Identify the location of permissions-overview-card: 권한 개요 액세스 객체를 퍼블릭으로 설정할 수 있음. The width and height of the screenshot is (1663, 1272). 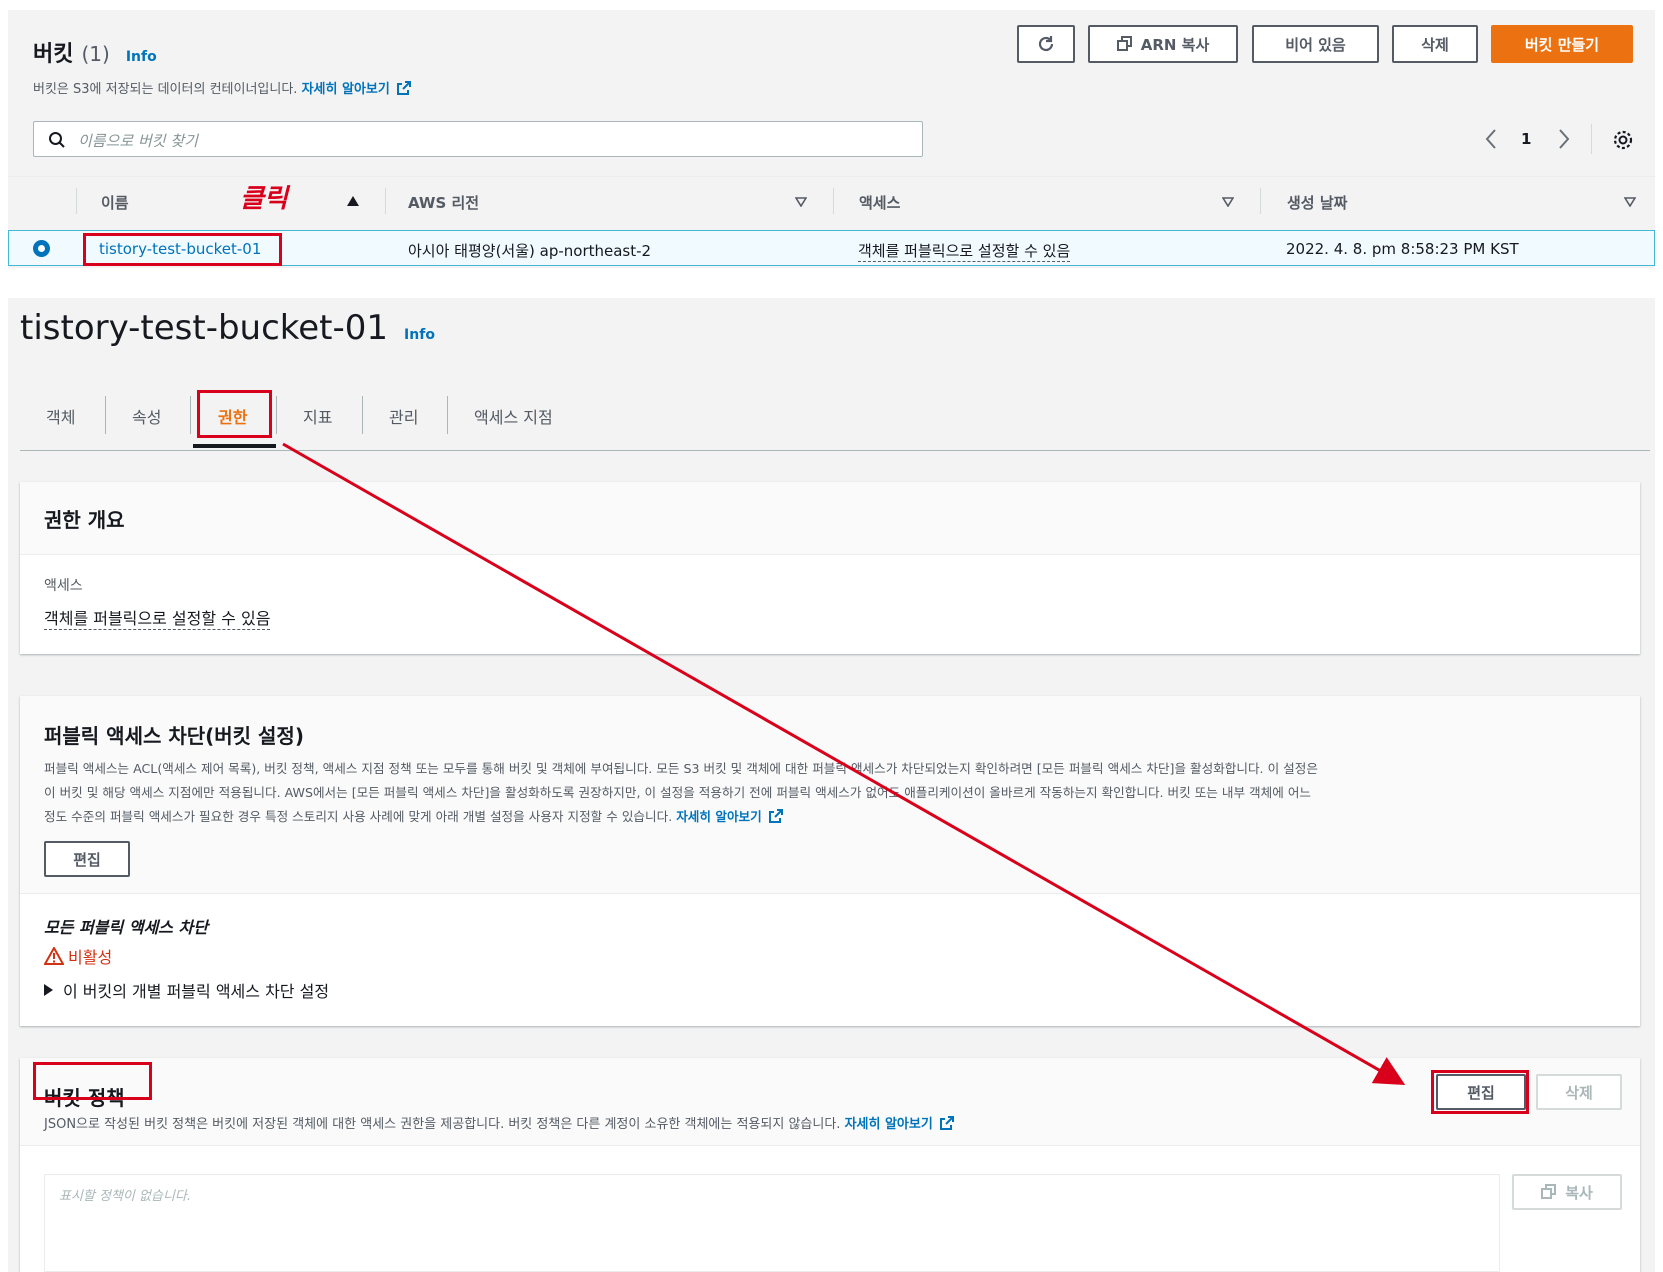
(830, 568).